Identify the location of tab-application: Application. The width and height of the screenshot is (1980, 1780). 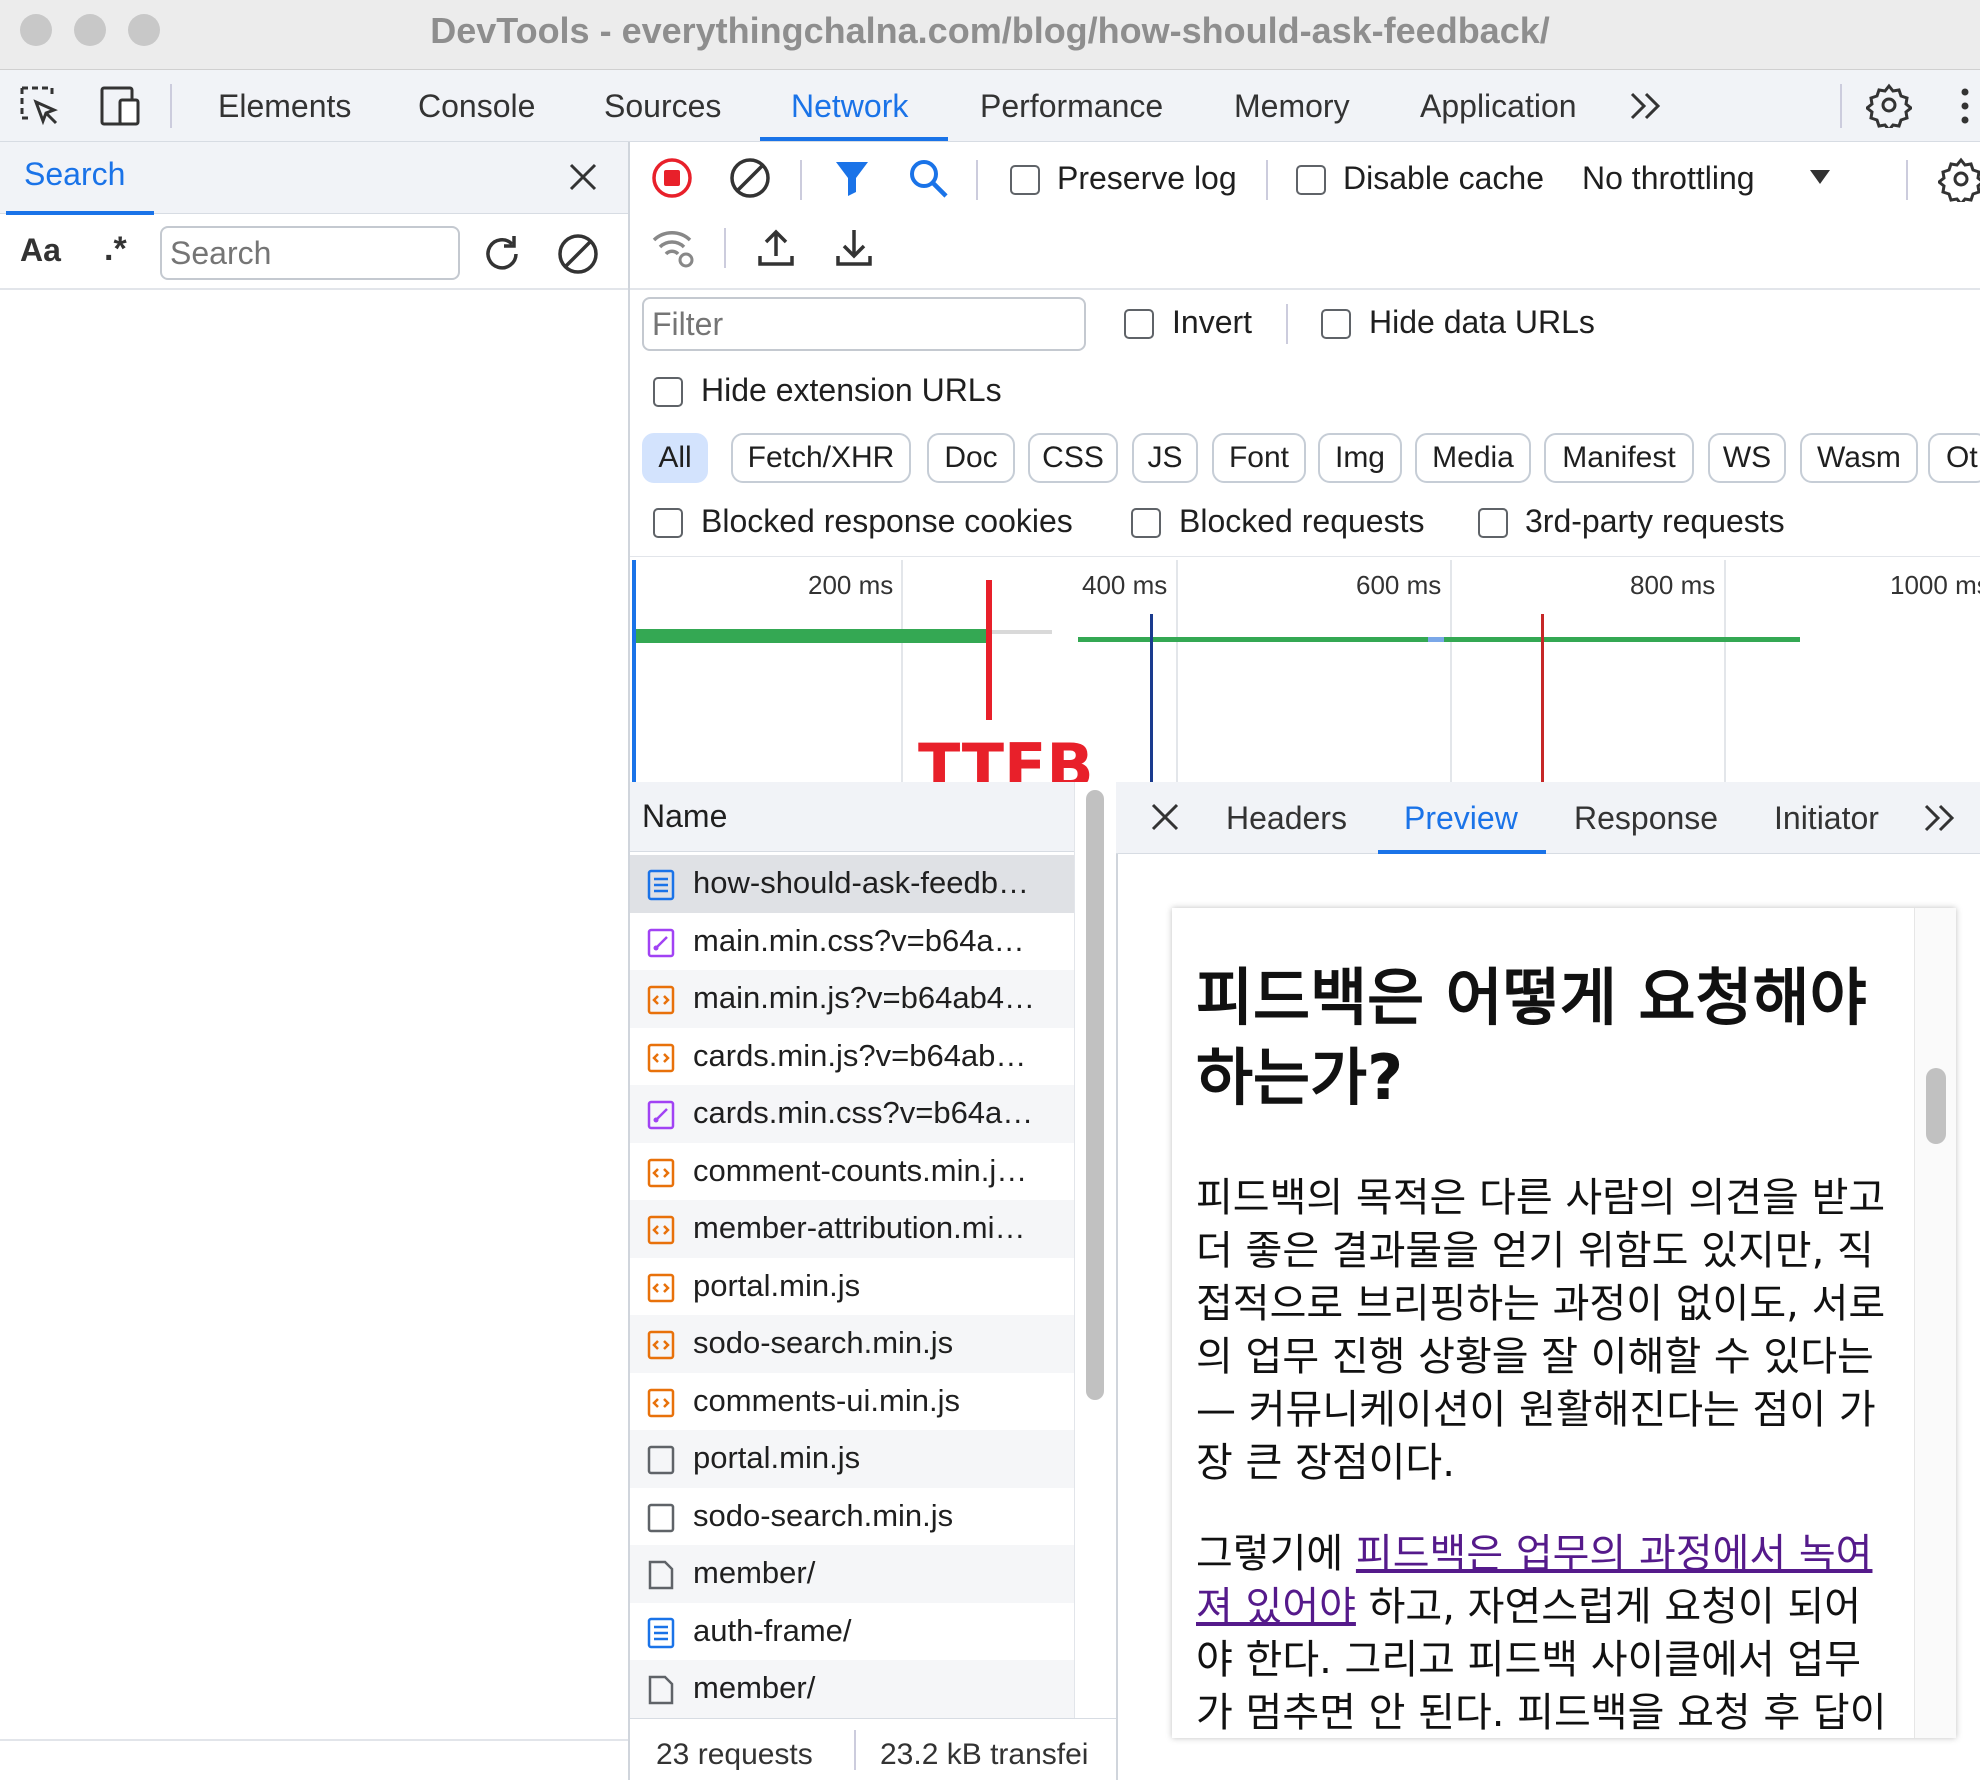
(1498, 106).